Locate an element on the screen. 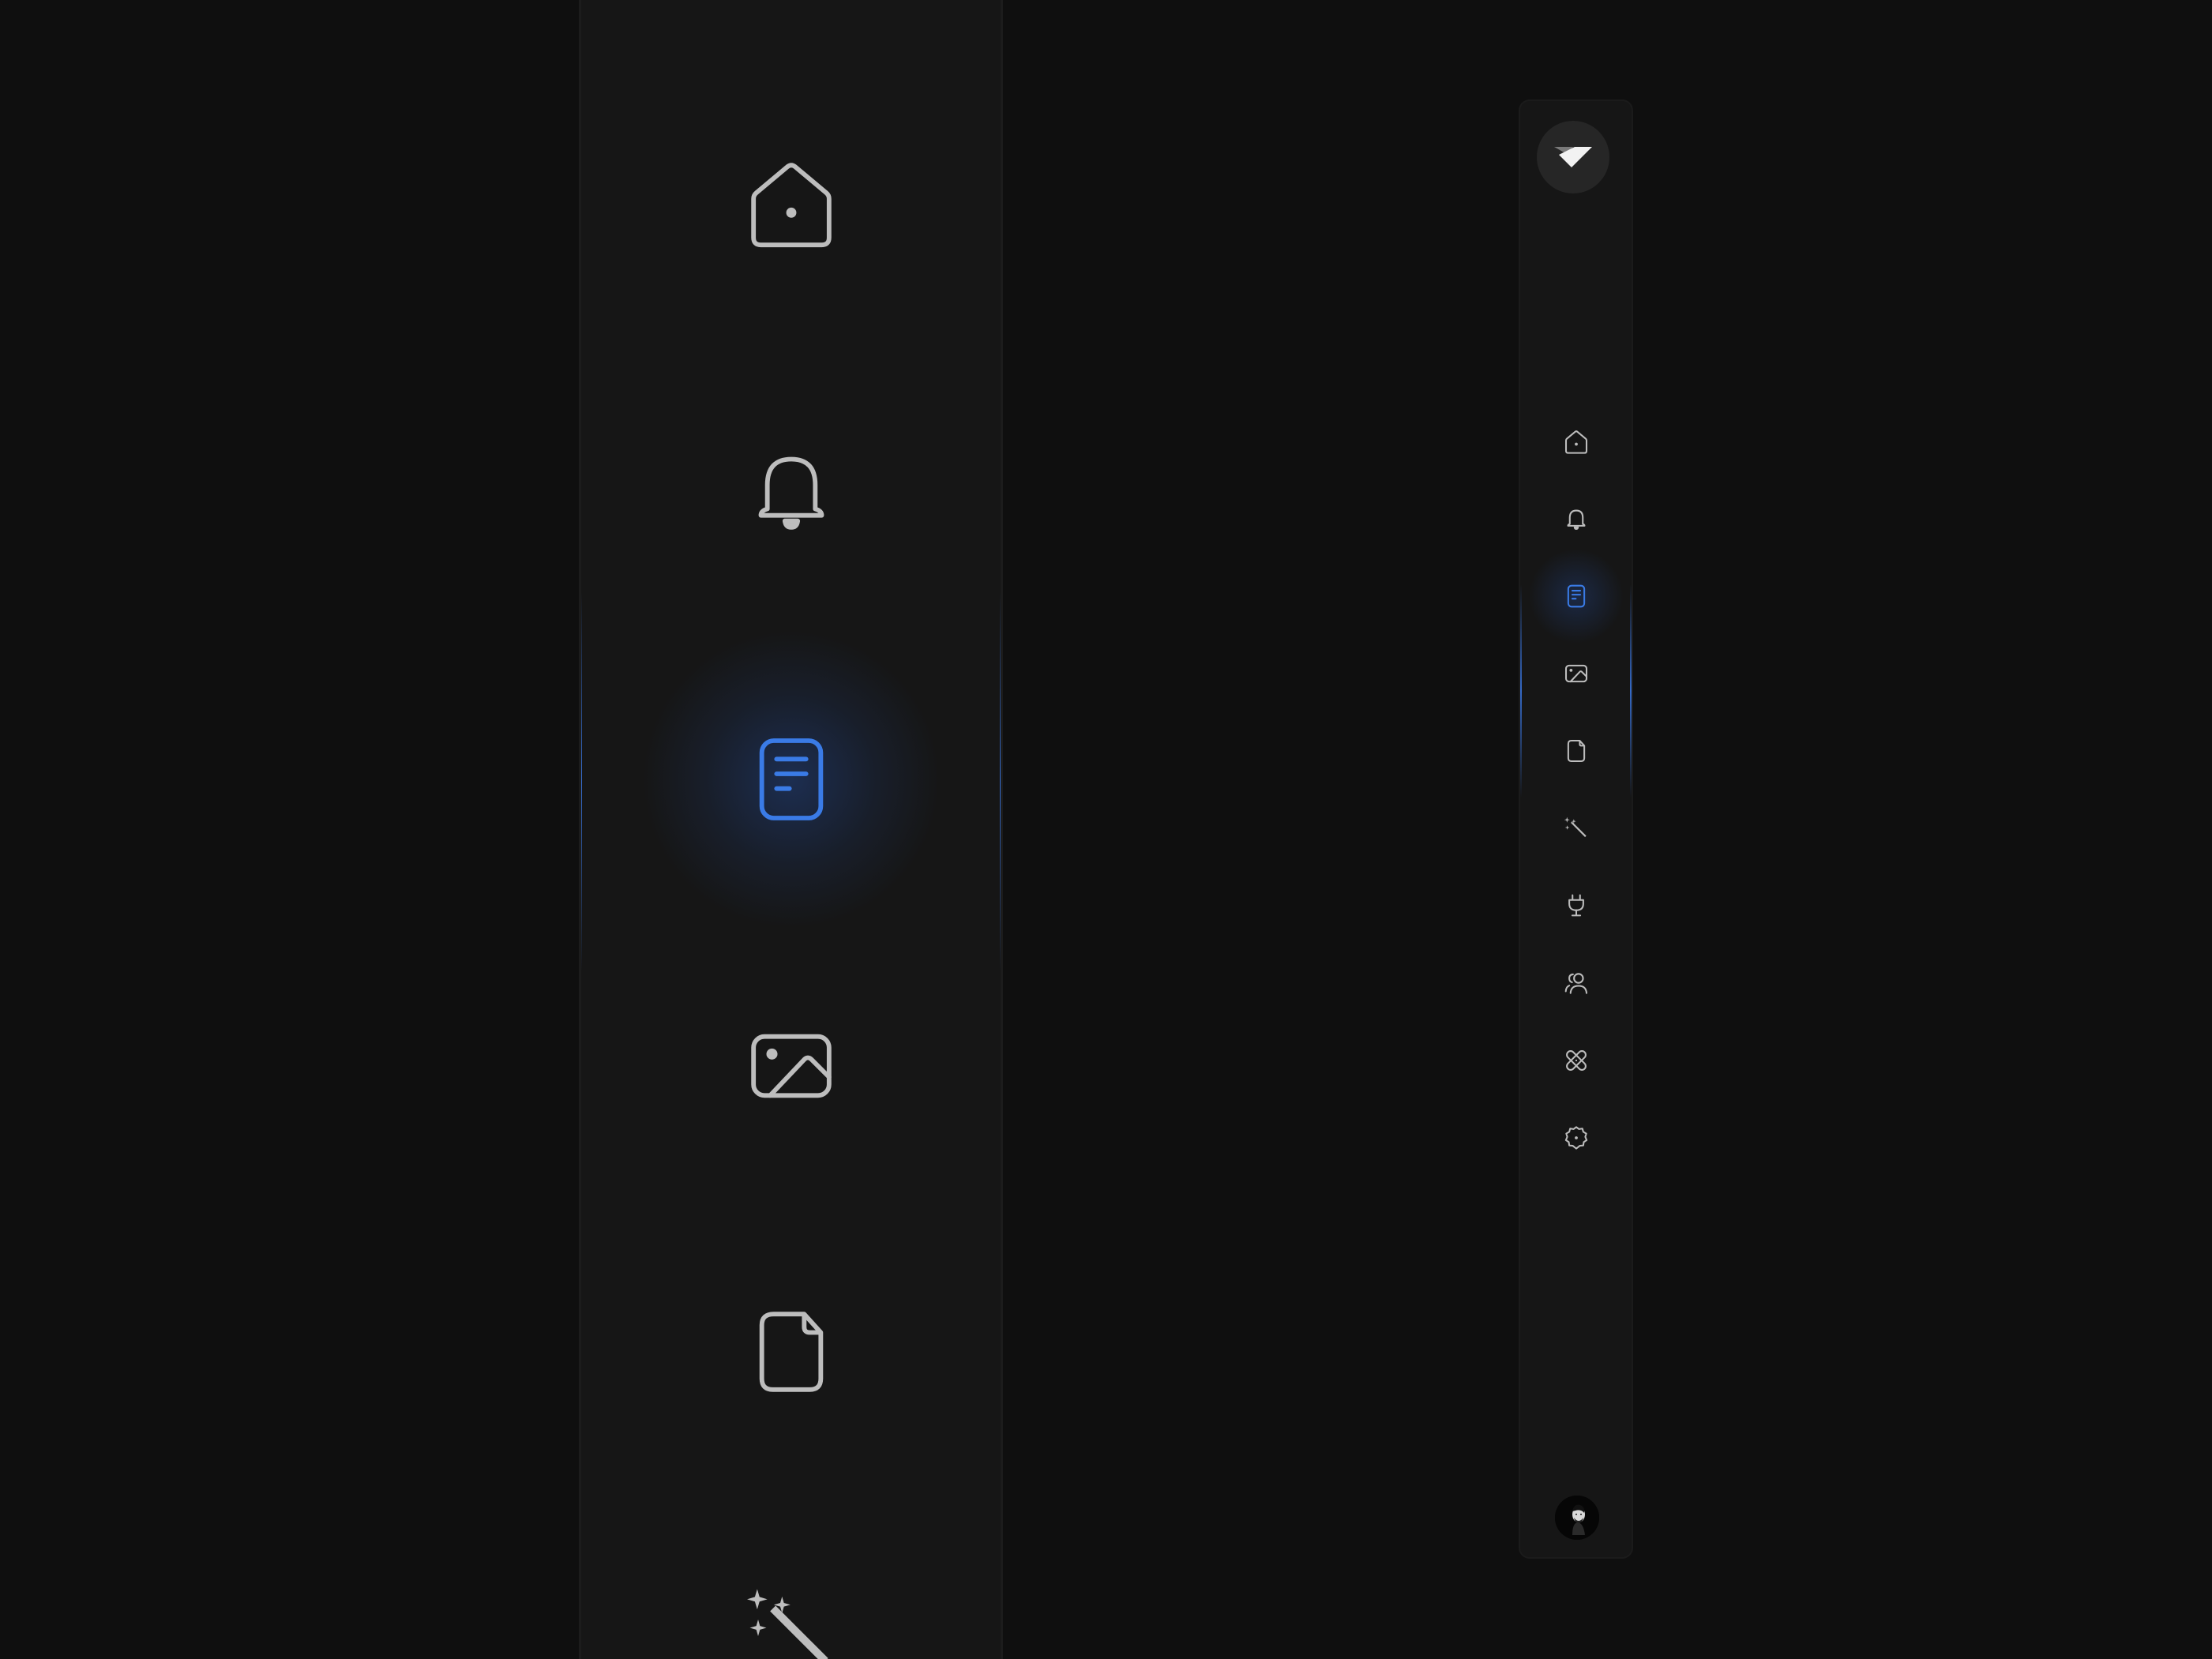 The height and width of the screenshot is (1659, 2212). sidebar-item-settings is located at coordinates (1576, 1138).